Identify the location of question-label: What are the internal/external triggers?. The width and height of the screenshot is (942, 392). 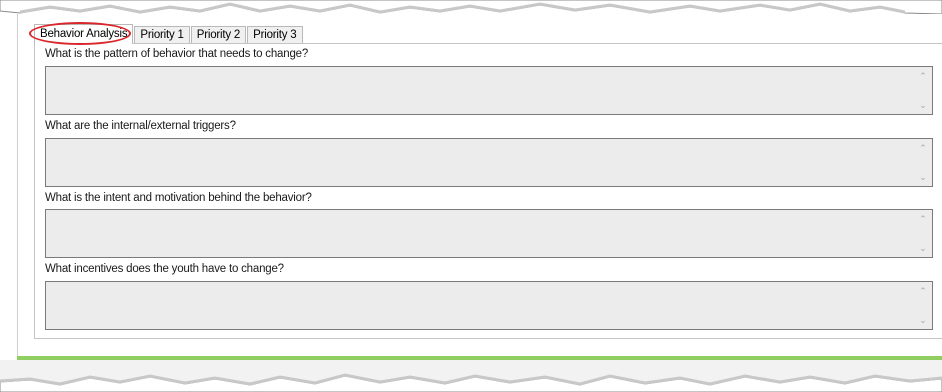
(140, 126).